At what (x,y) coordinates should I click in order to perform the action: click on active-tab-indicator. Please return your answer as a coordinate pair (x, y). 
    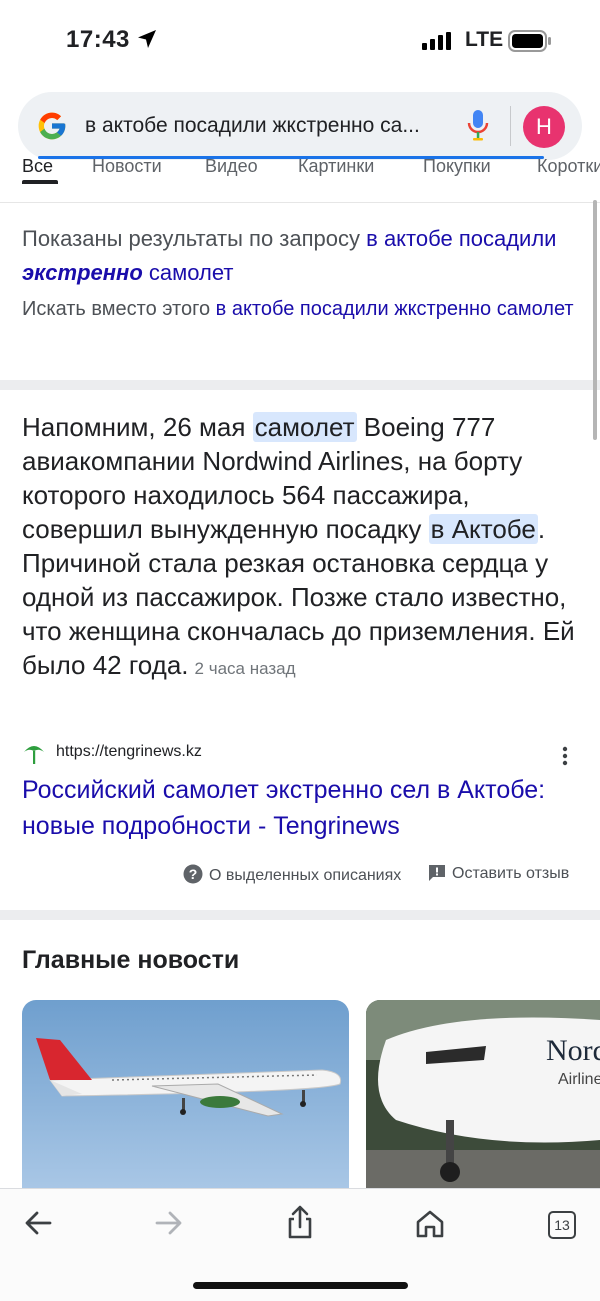
    Looking at the image, I should click on (40, 182).